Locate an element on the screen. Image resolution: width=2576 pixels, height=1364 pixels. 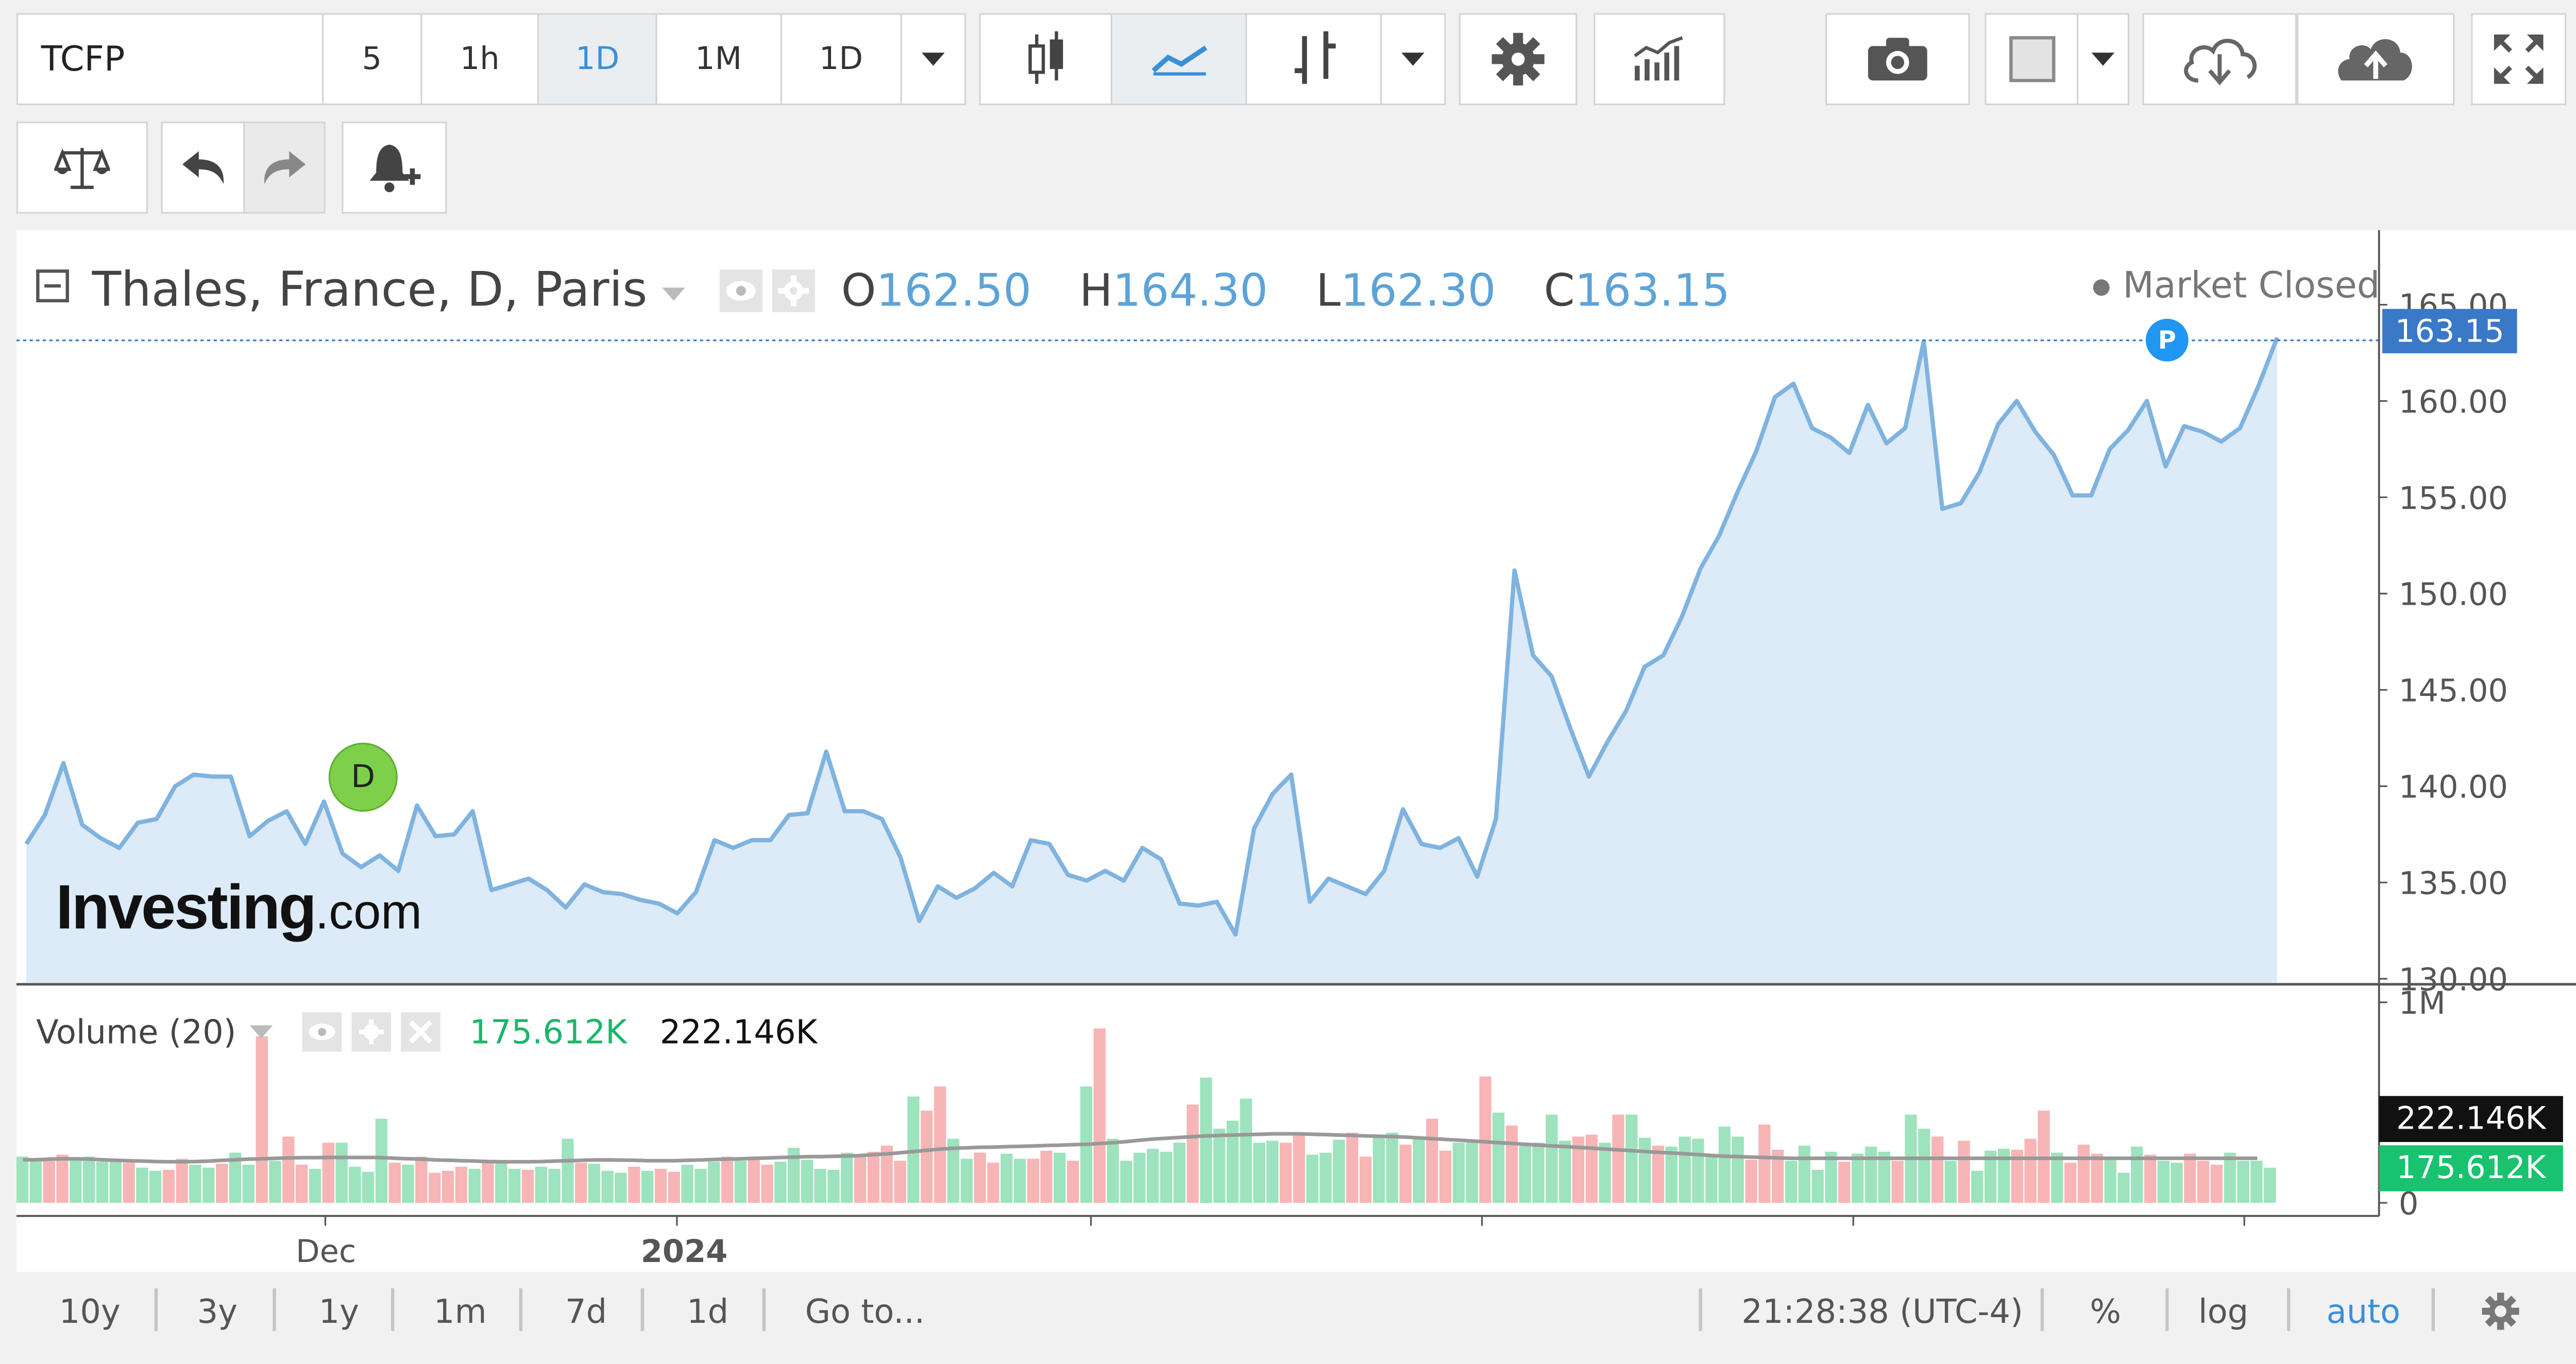
volume-visibility-icon is located at coordinates (322, 1032).